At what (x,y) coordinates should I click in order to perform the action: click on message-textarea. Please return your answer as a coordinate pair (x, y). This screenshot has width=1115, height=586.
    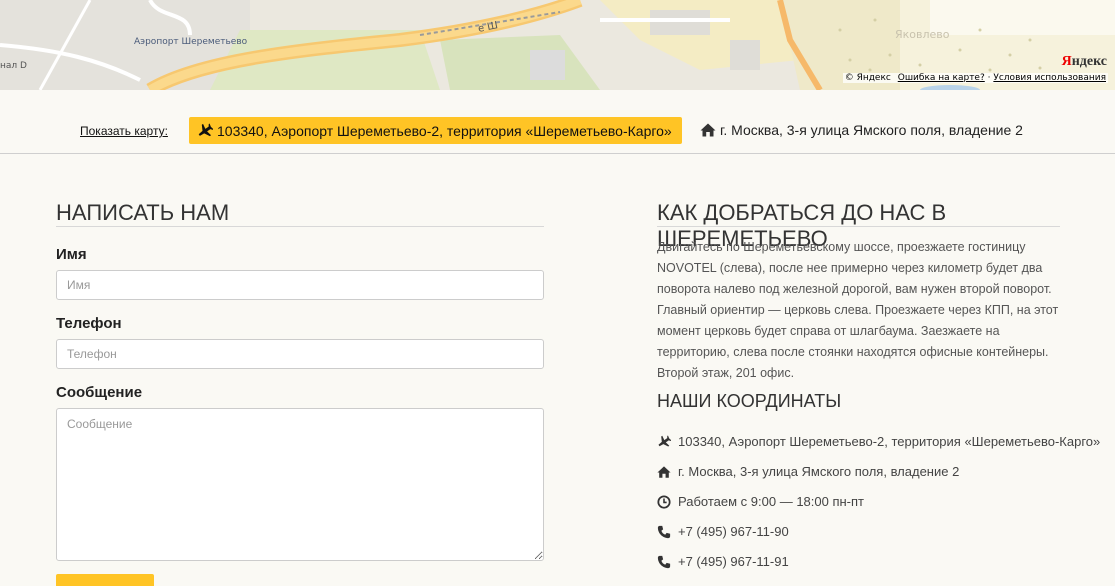
    Looking at the image, I should click on (300, 484).